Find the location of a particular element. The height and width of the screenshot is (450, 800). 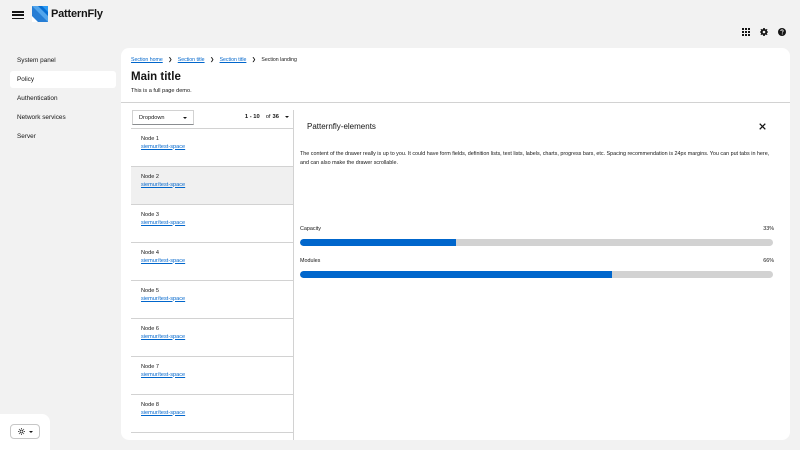

sidebar-item-policy: Policy is located at coordinates (63, 79).